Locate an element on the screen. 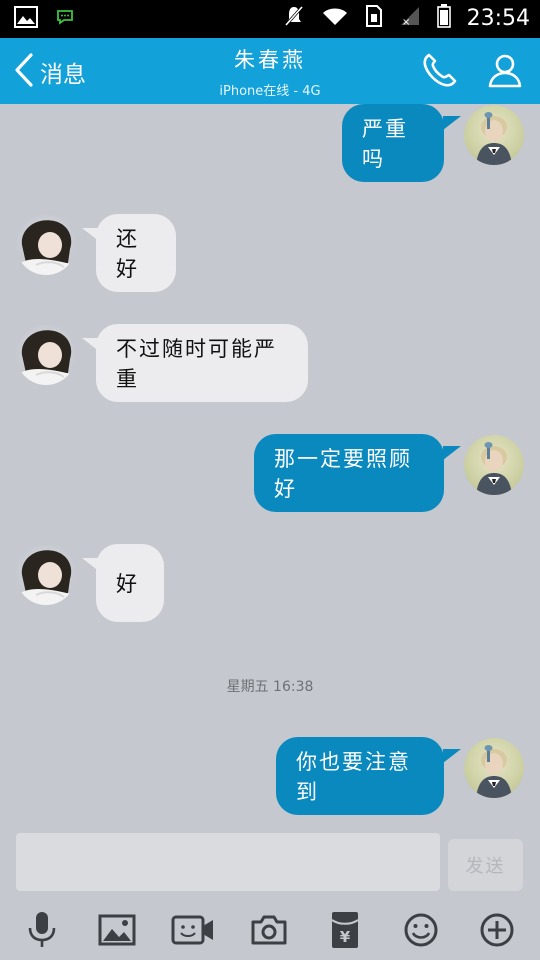 The width and height of the screenshot is (540, 960). composer: 发送 is located at coordinates (270, 861).